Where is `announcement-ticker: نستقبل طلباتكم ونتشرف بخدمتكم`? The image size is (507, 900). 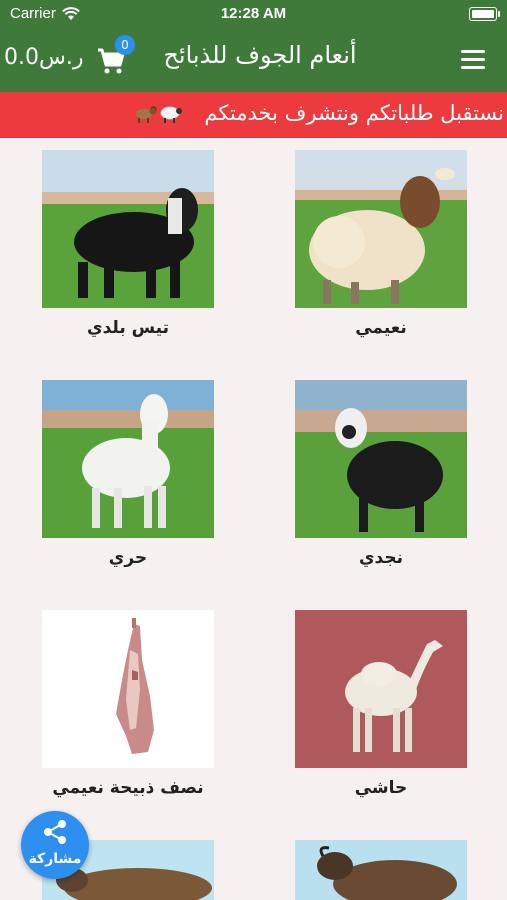 announcement-ticker: نستقبل طلباتكم ونتشرف بخدمتكم is located at coordinates (253, 115).